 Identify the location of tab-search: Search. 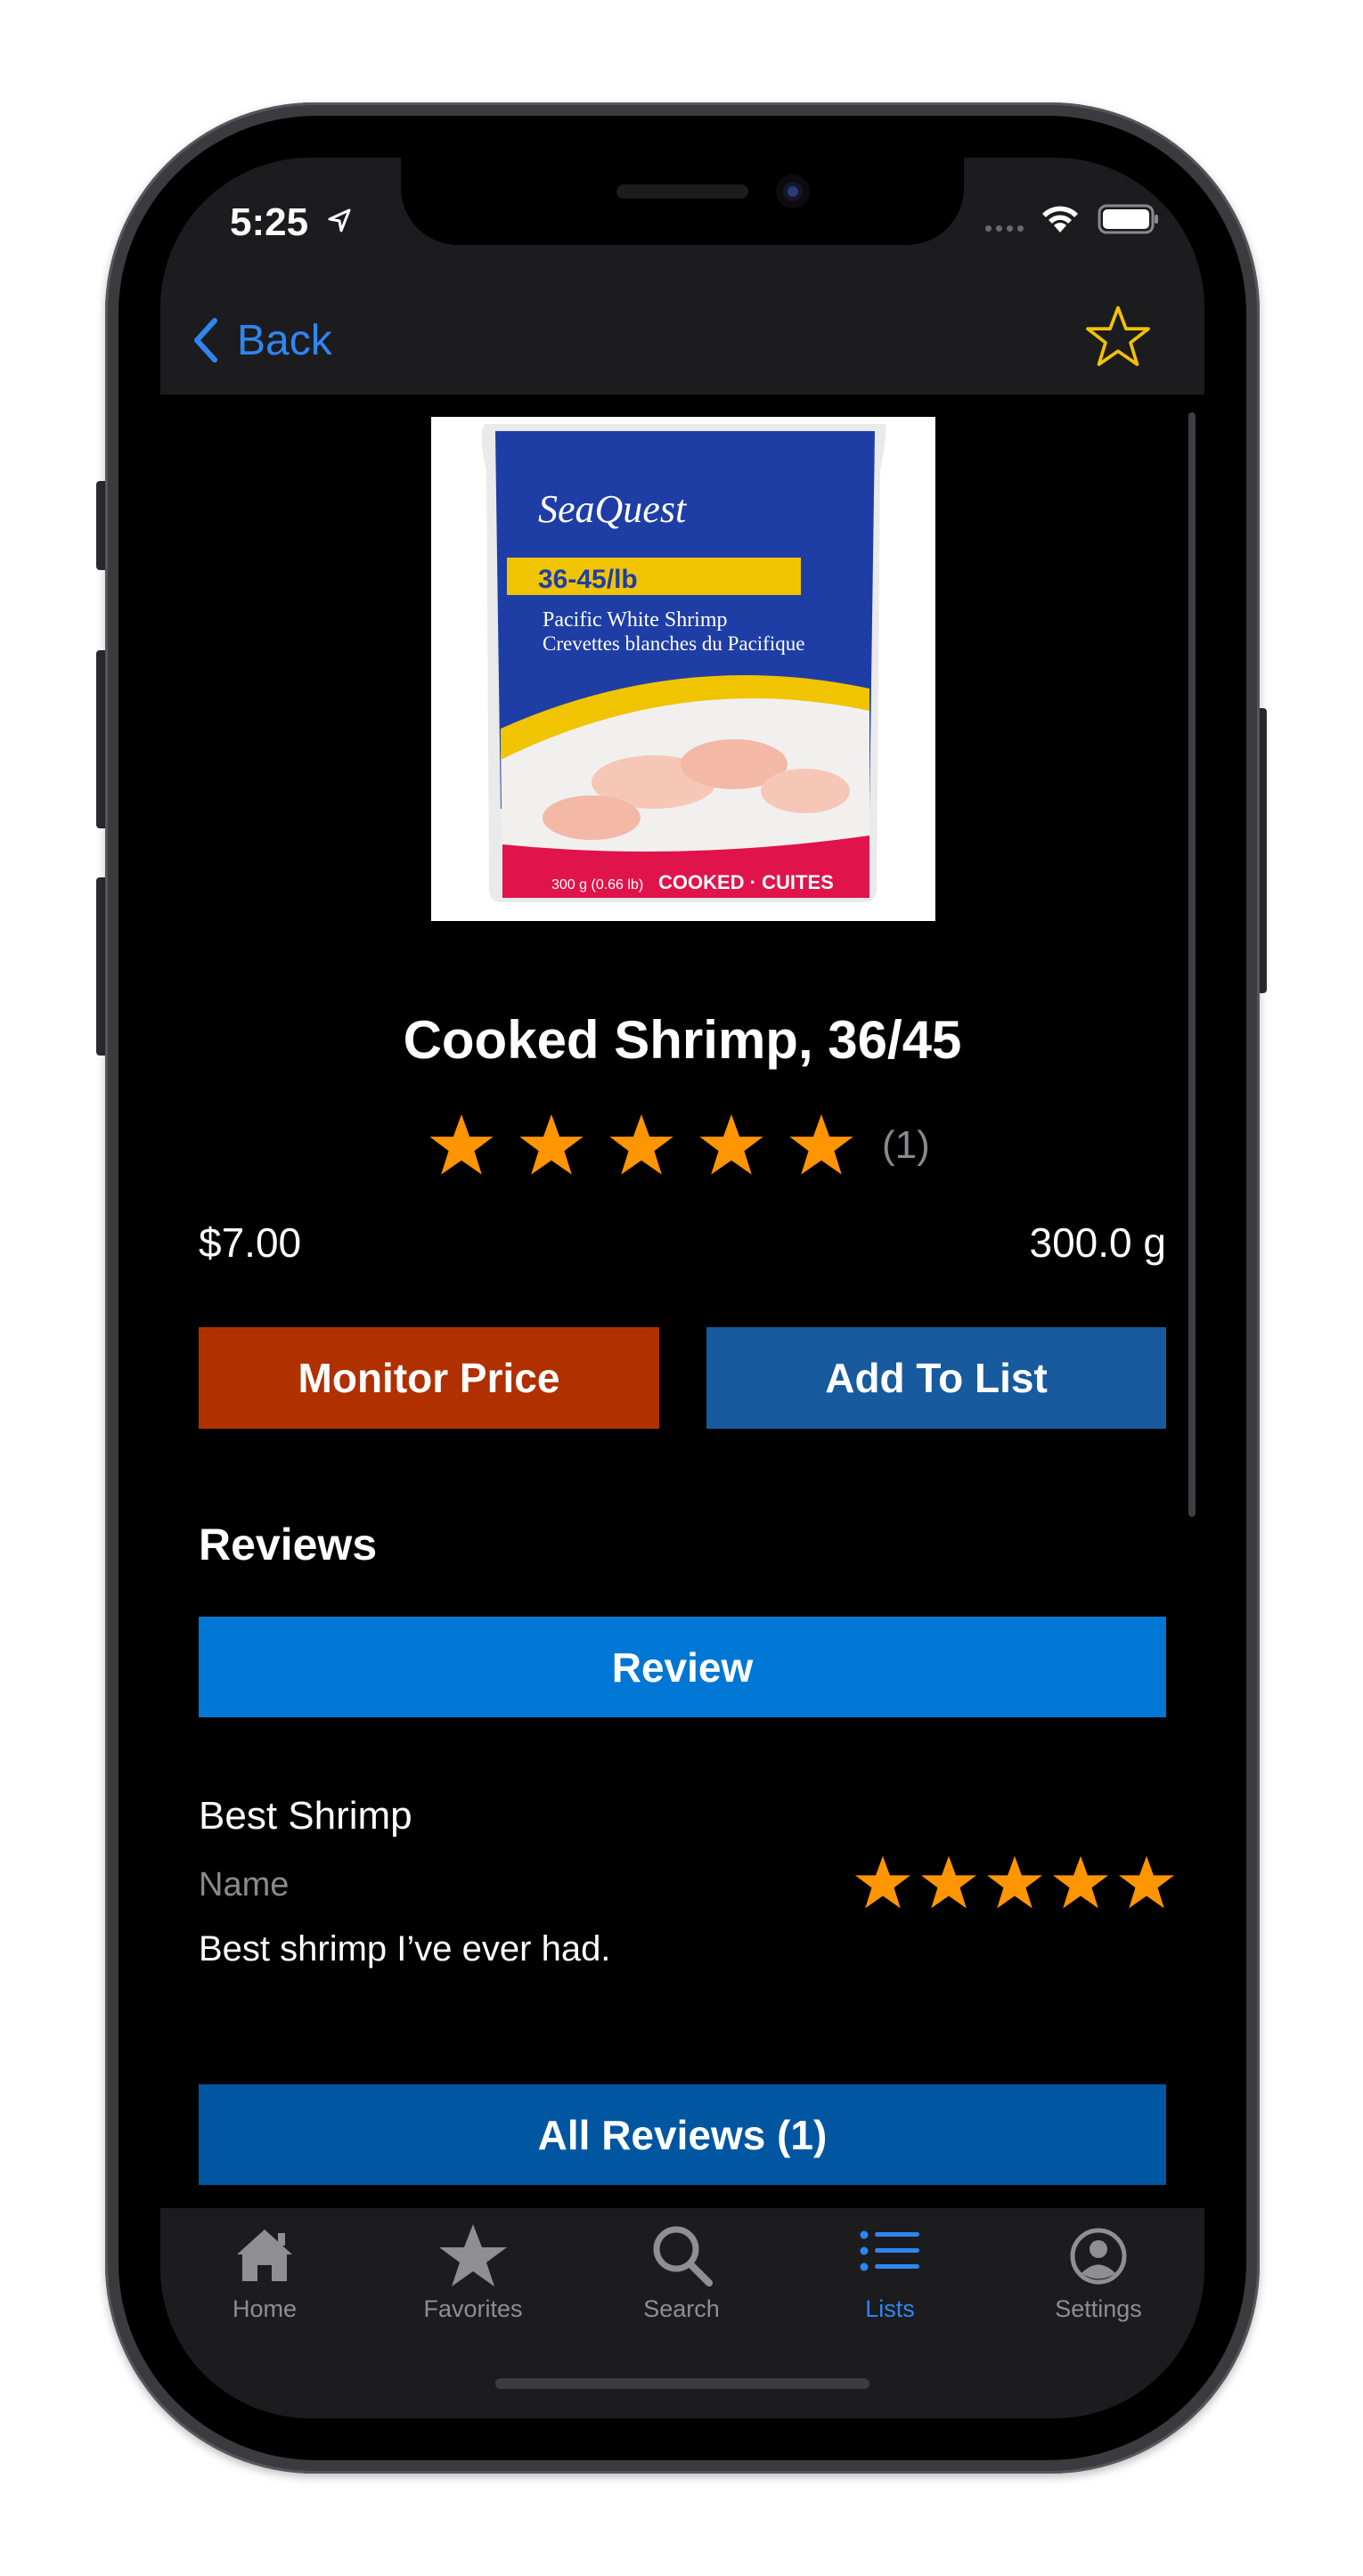
(681, 2275).